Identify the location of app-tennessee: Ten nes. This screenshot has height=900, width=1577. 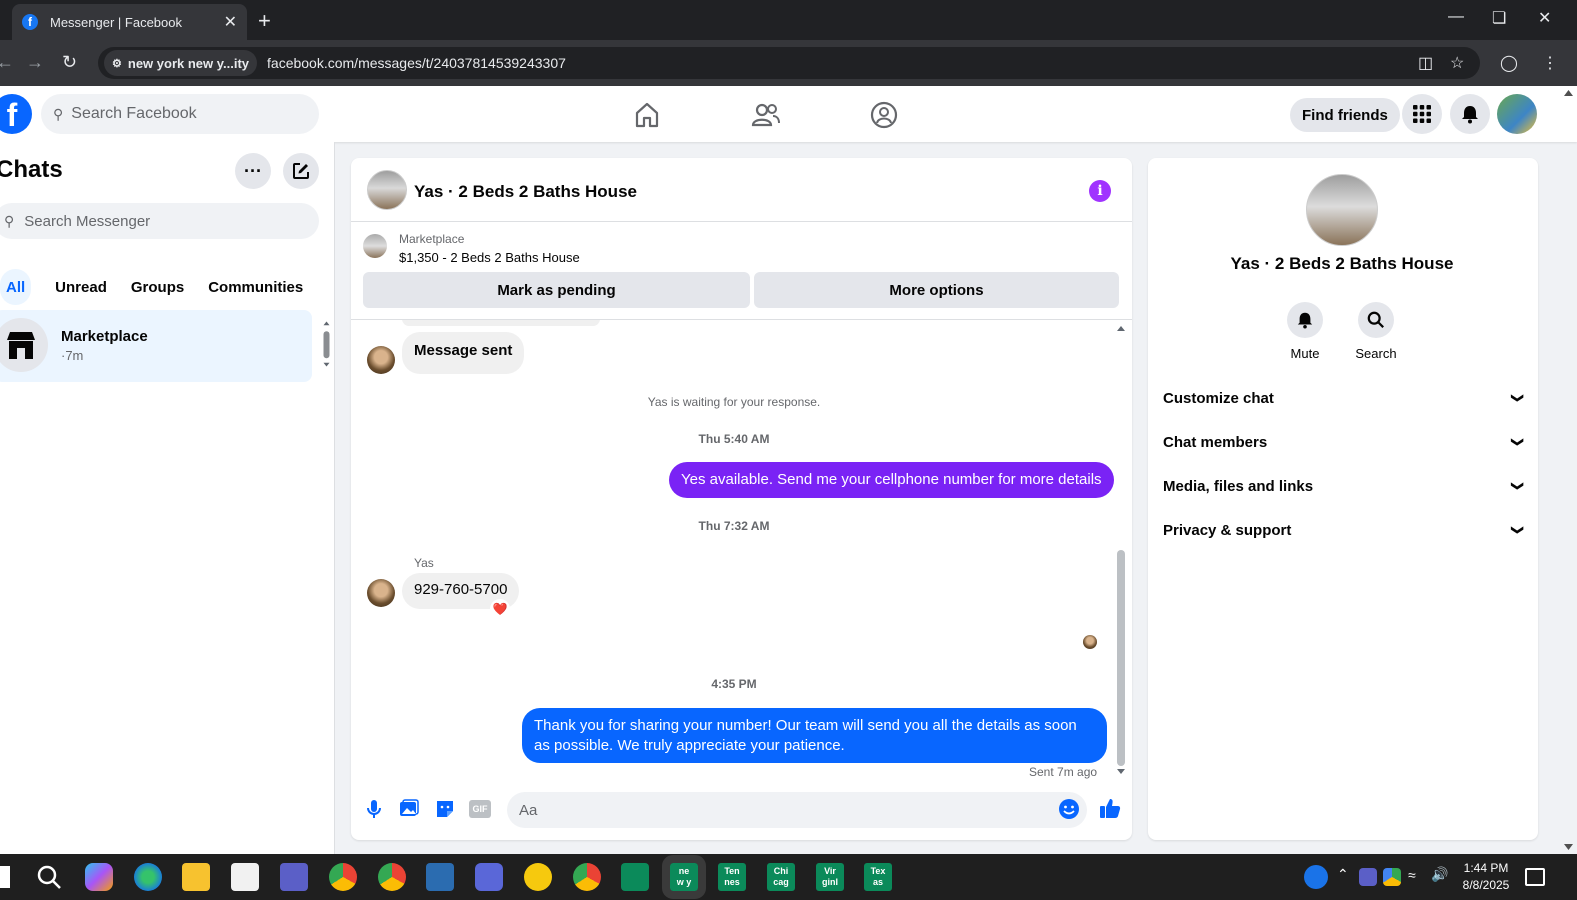
(732, 877).